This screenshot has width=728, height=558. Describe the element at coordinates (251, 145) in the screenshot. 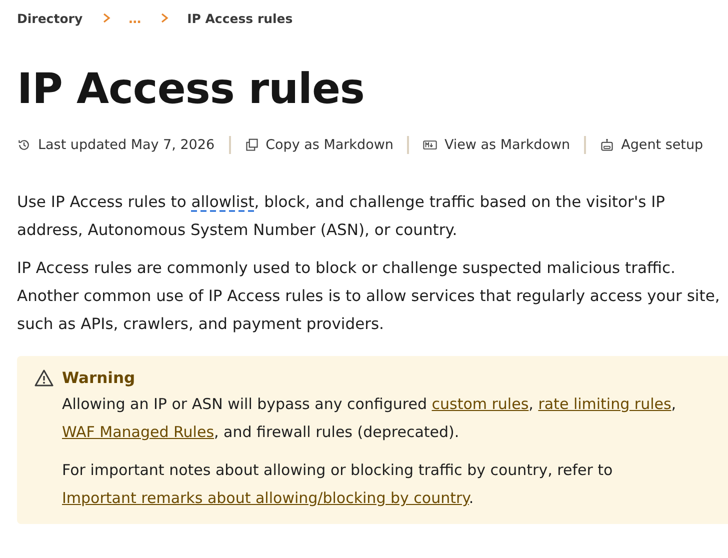

I see `copy-icon` at that location.